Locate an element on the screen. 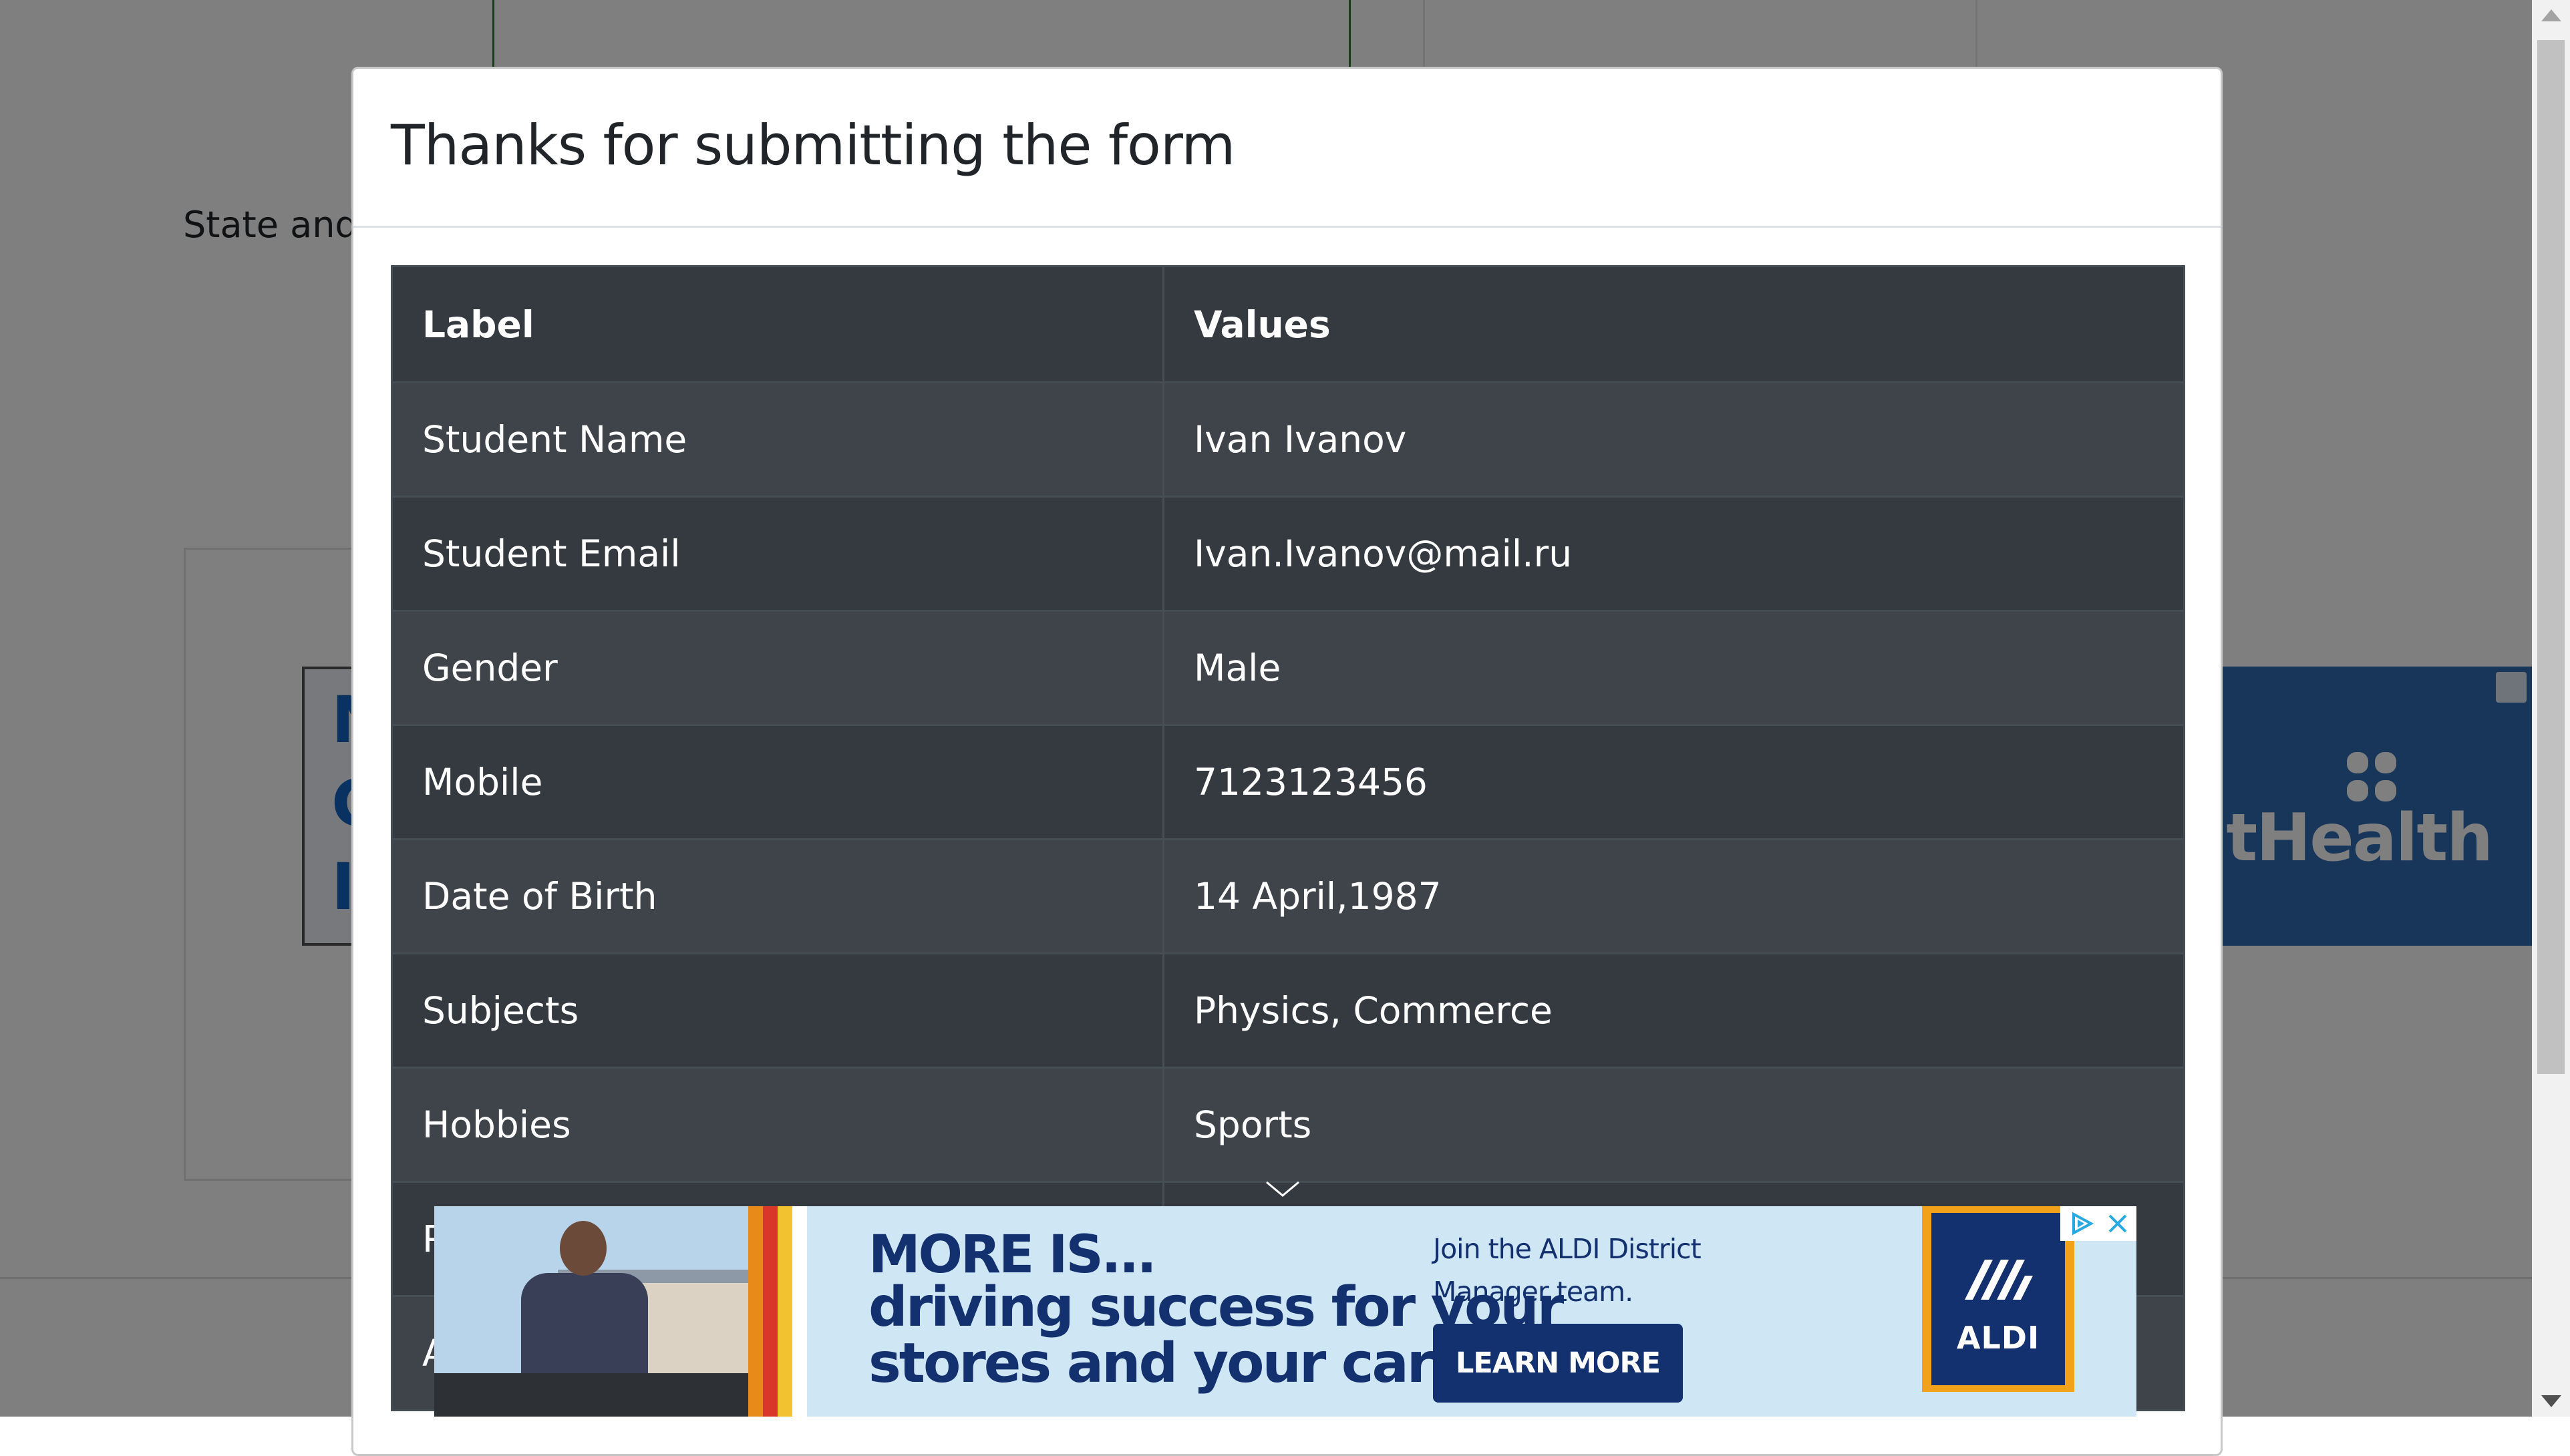  table-row: Gender Male is located at coordinates (1288, 668).